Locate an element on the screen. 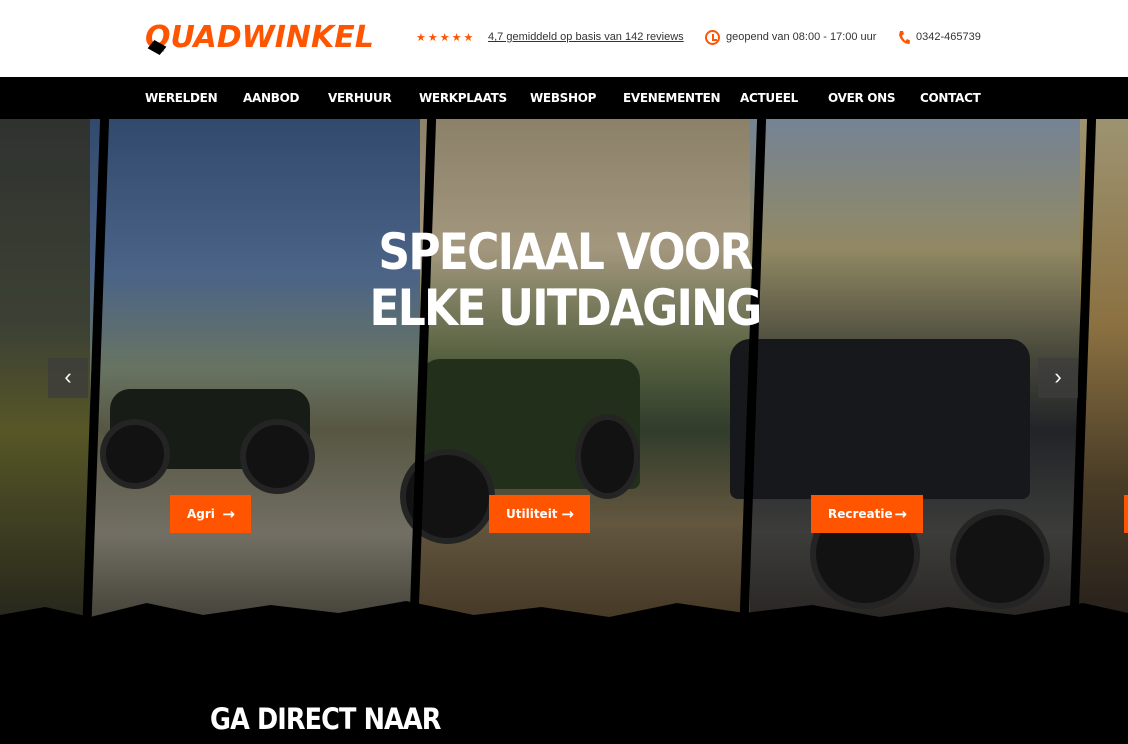  category-button-recreatie: Recreatie → is located at coordinates (867, 514).